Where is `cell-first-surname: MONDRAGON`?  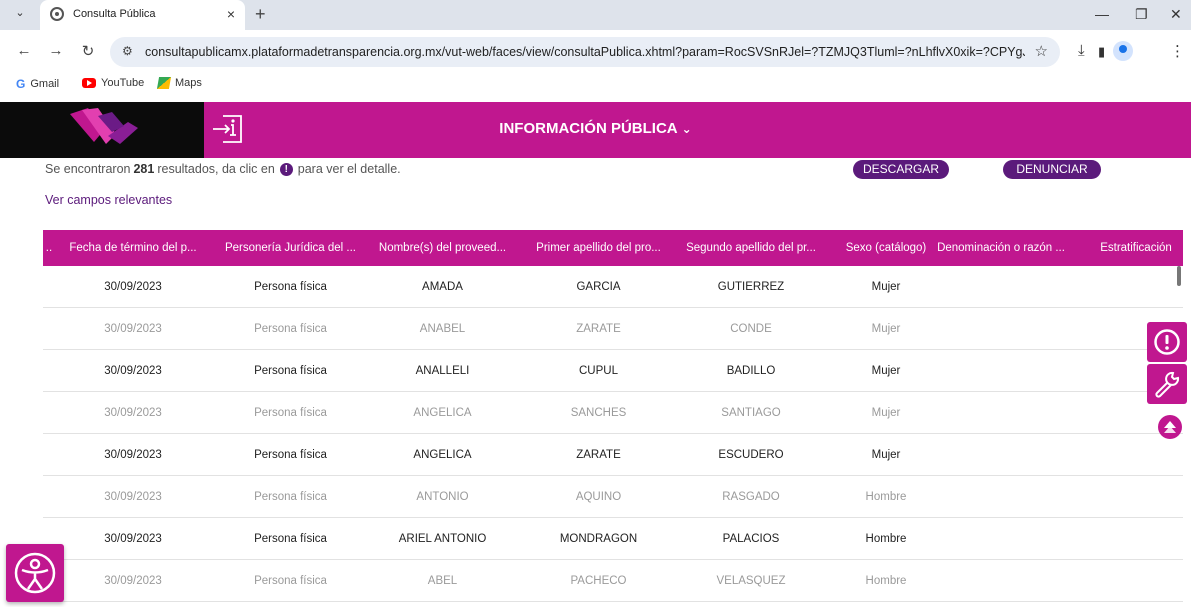
cell-first-surname: MONDRAGON is located at coordinates (598, 539).